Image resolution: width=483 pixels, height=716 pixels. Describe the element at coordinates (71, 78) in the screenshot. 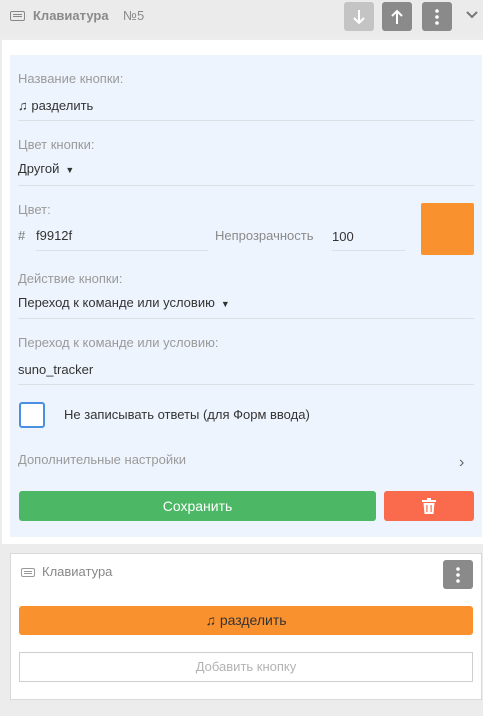

I see `button-name-label: Название кнопки:` at that location.